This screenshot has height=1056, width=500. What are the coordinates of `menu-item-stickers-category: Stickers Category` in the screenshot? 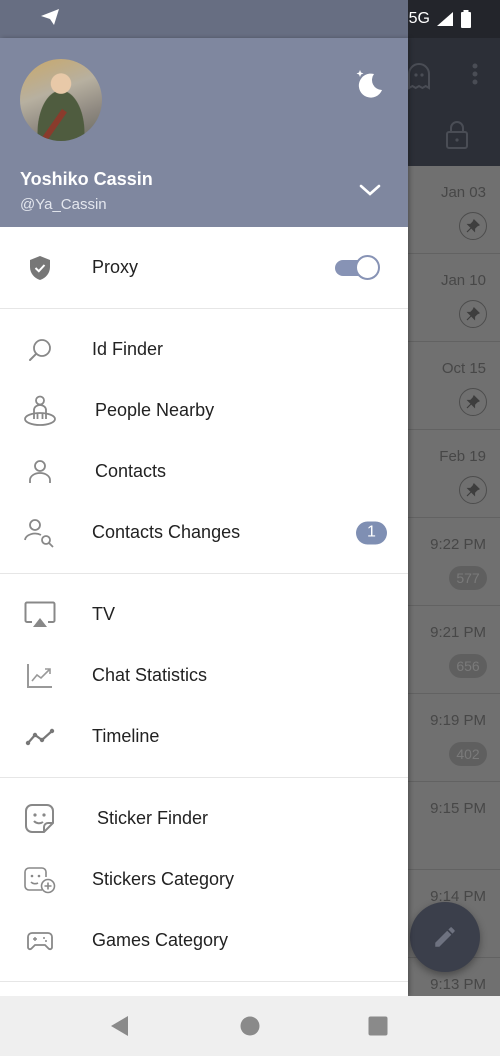 It's located at (204, 879).